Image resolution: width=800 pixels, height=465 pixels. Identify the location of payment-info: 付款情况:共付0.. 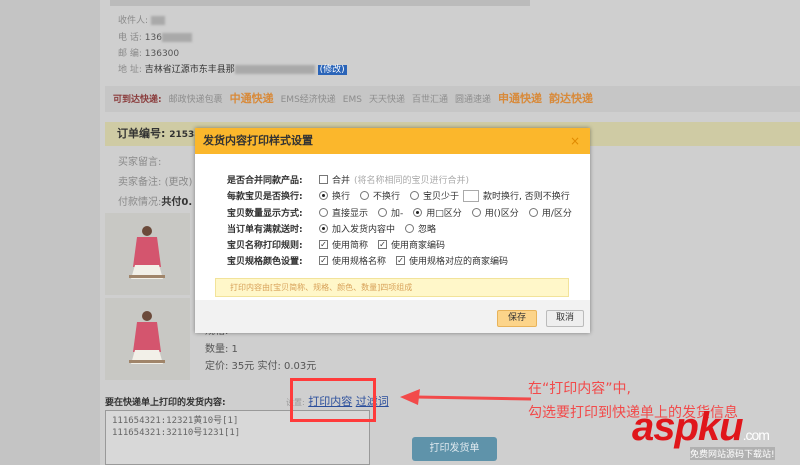
(155, 202).